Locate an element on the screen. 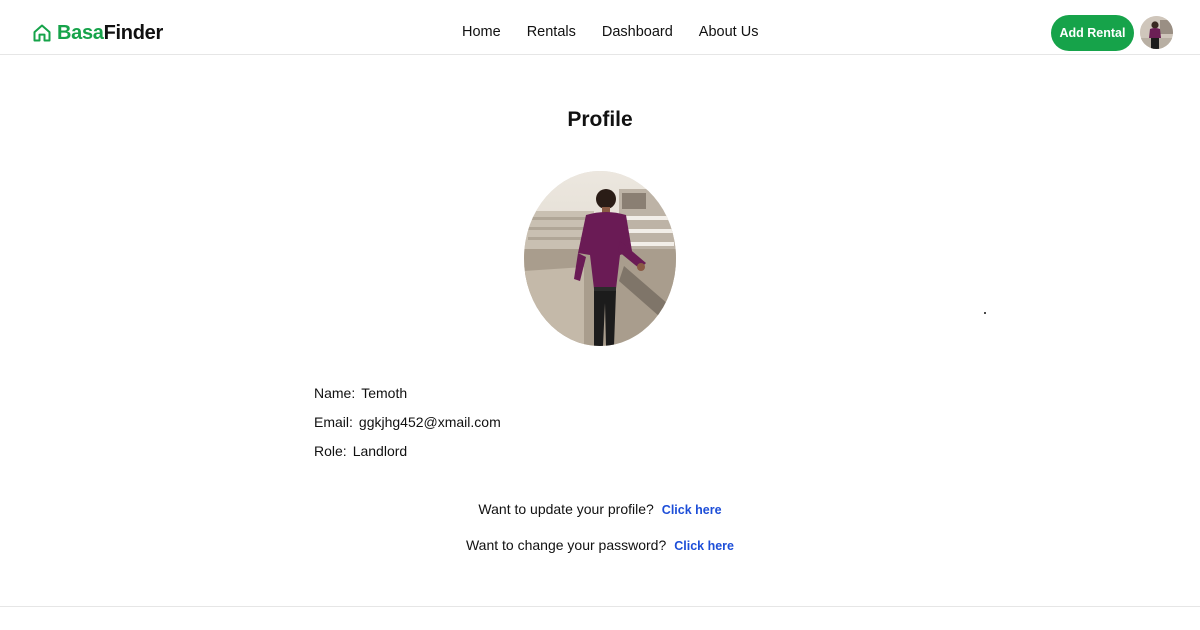 Image resolution: width=1200 pixels, height=630 pixels. profile-photo-image is located at coordinates (600, 258).